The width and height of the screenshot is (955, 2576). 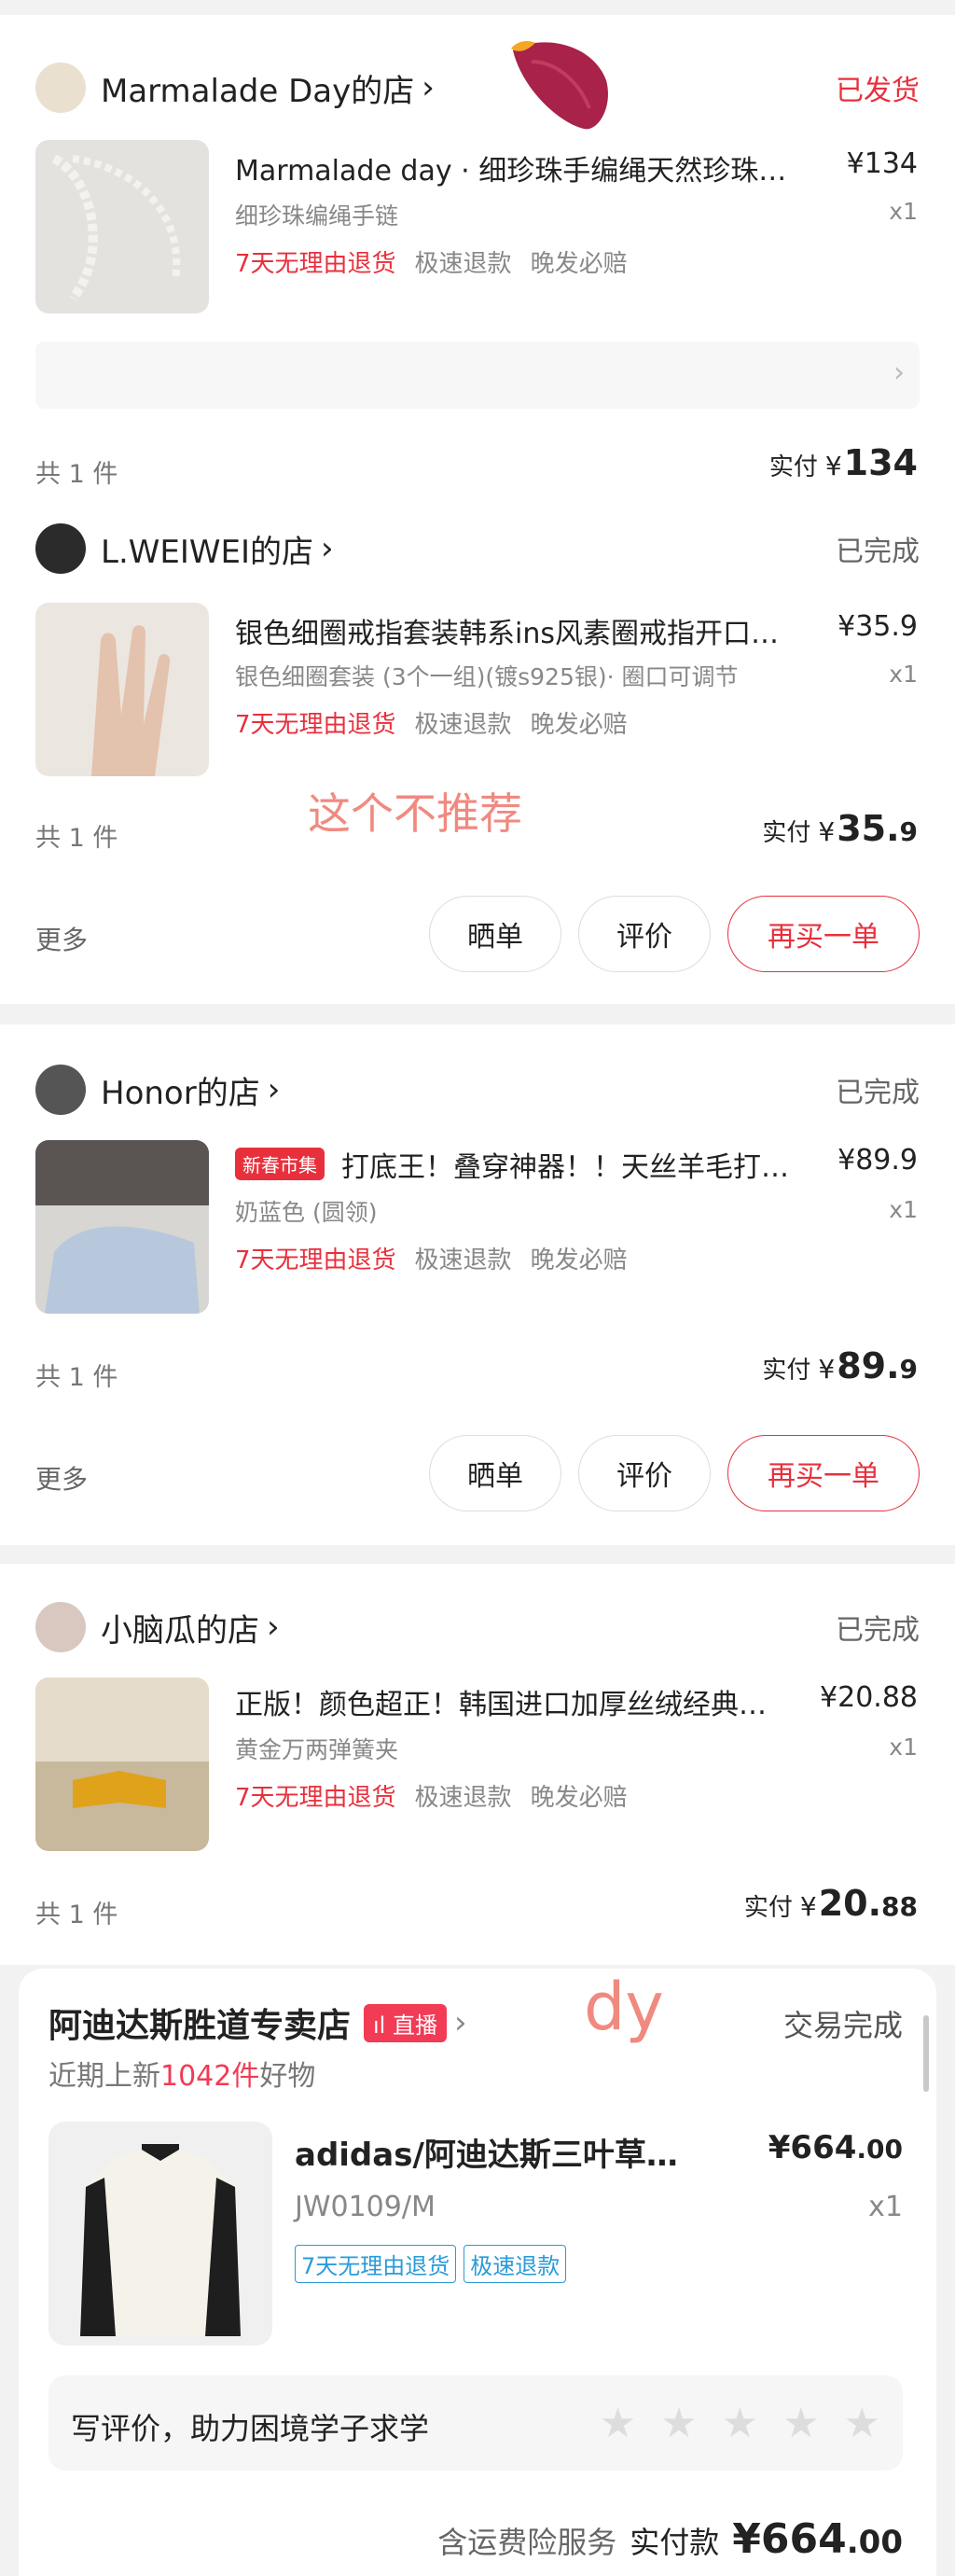 What do you see at coordinates (181, 1090) in the screenshot?
I see `shop-name: Honor的店` at bounding box center [181, 1090].